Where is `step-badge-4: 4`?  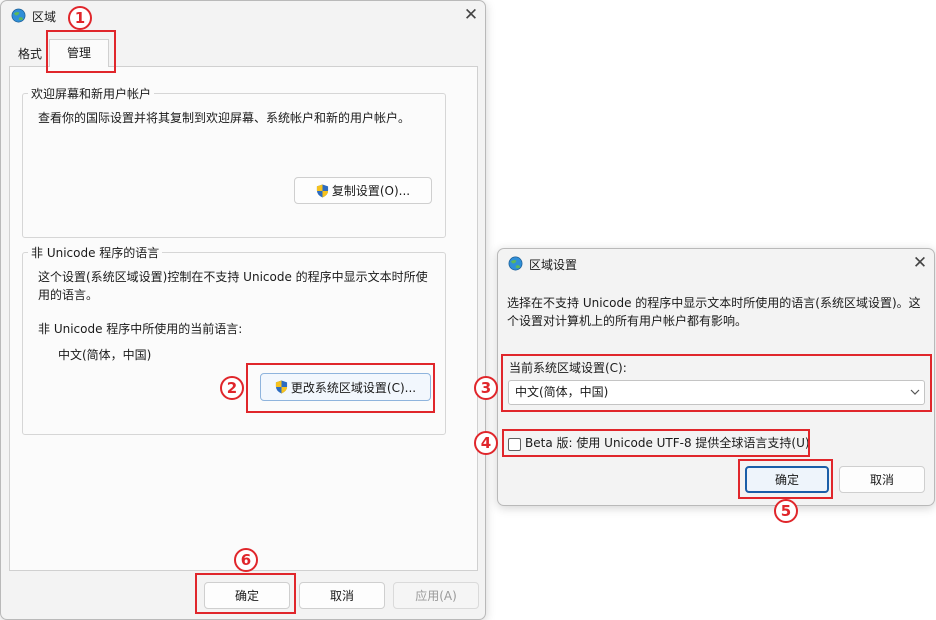
step-badge-4: 4 is located at coordinates (486, 443).